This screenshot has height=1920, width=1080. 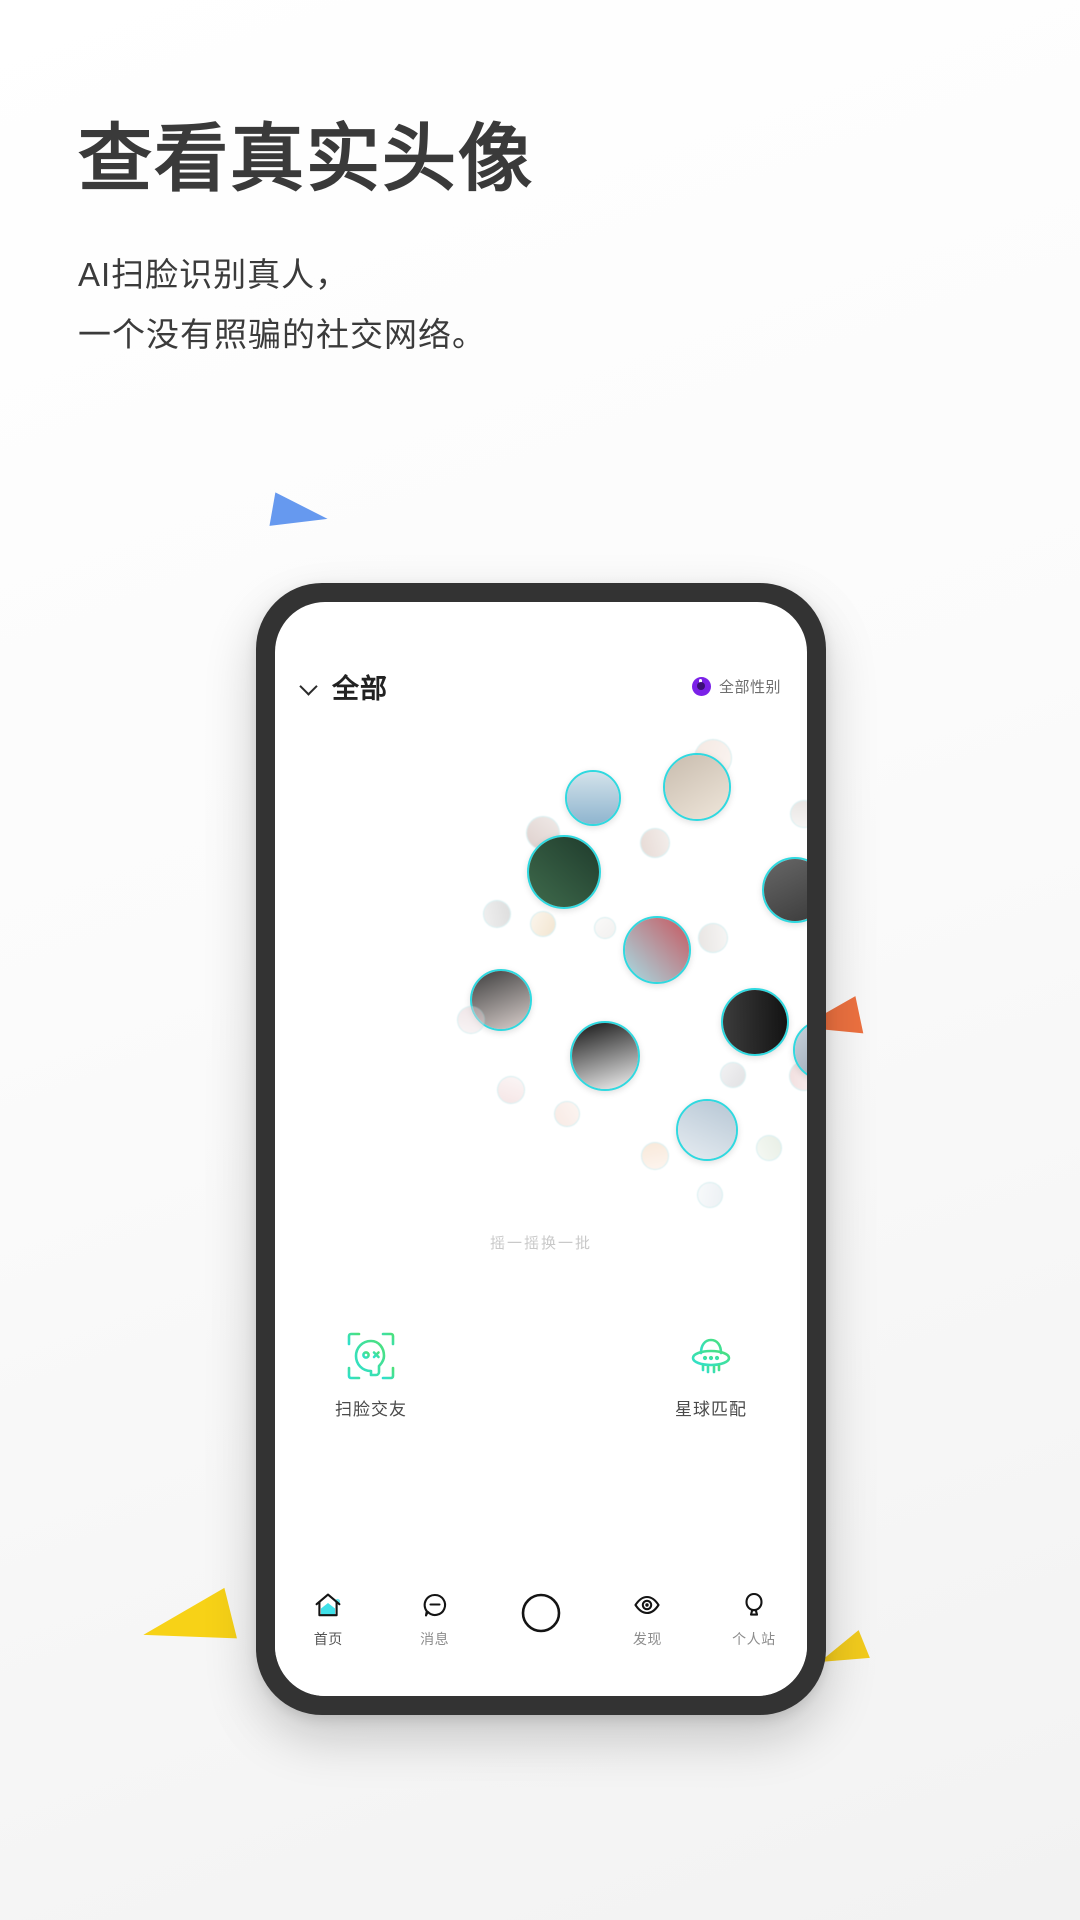 I want to click on nav-item-messages: 消息, so click(x=434, y=1619).